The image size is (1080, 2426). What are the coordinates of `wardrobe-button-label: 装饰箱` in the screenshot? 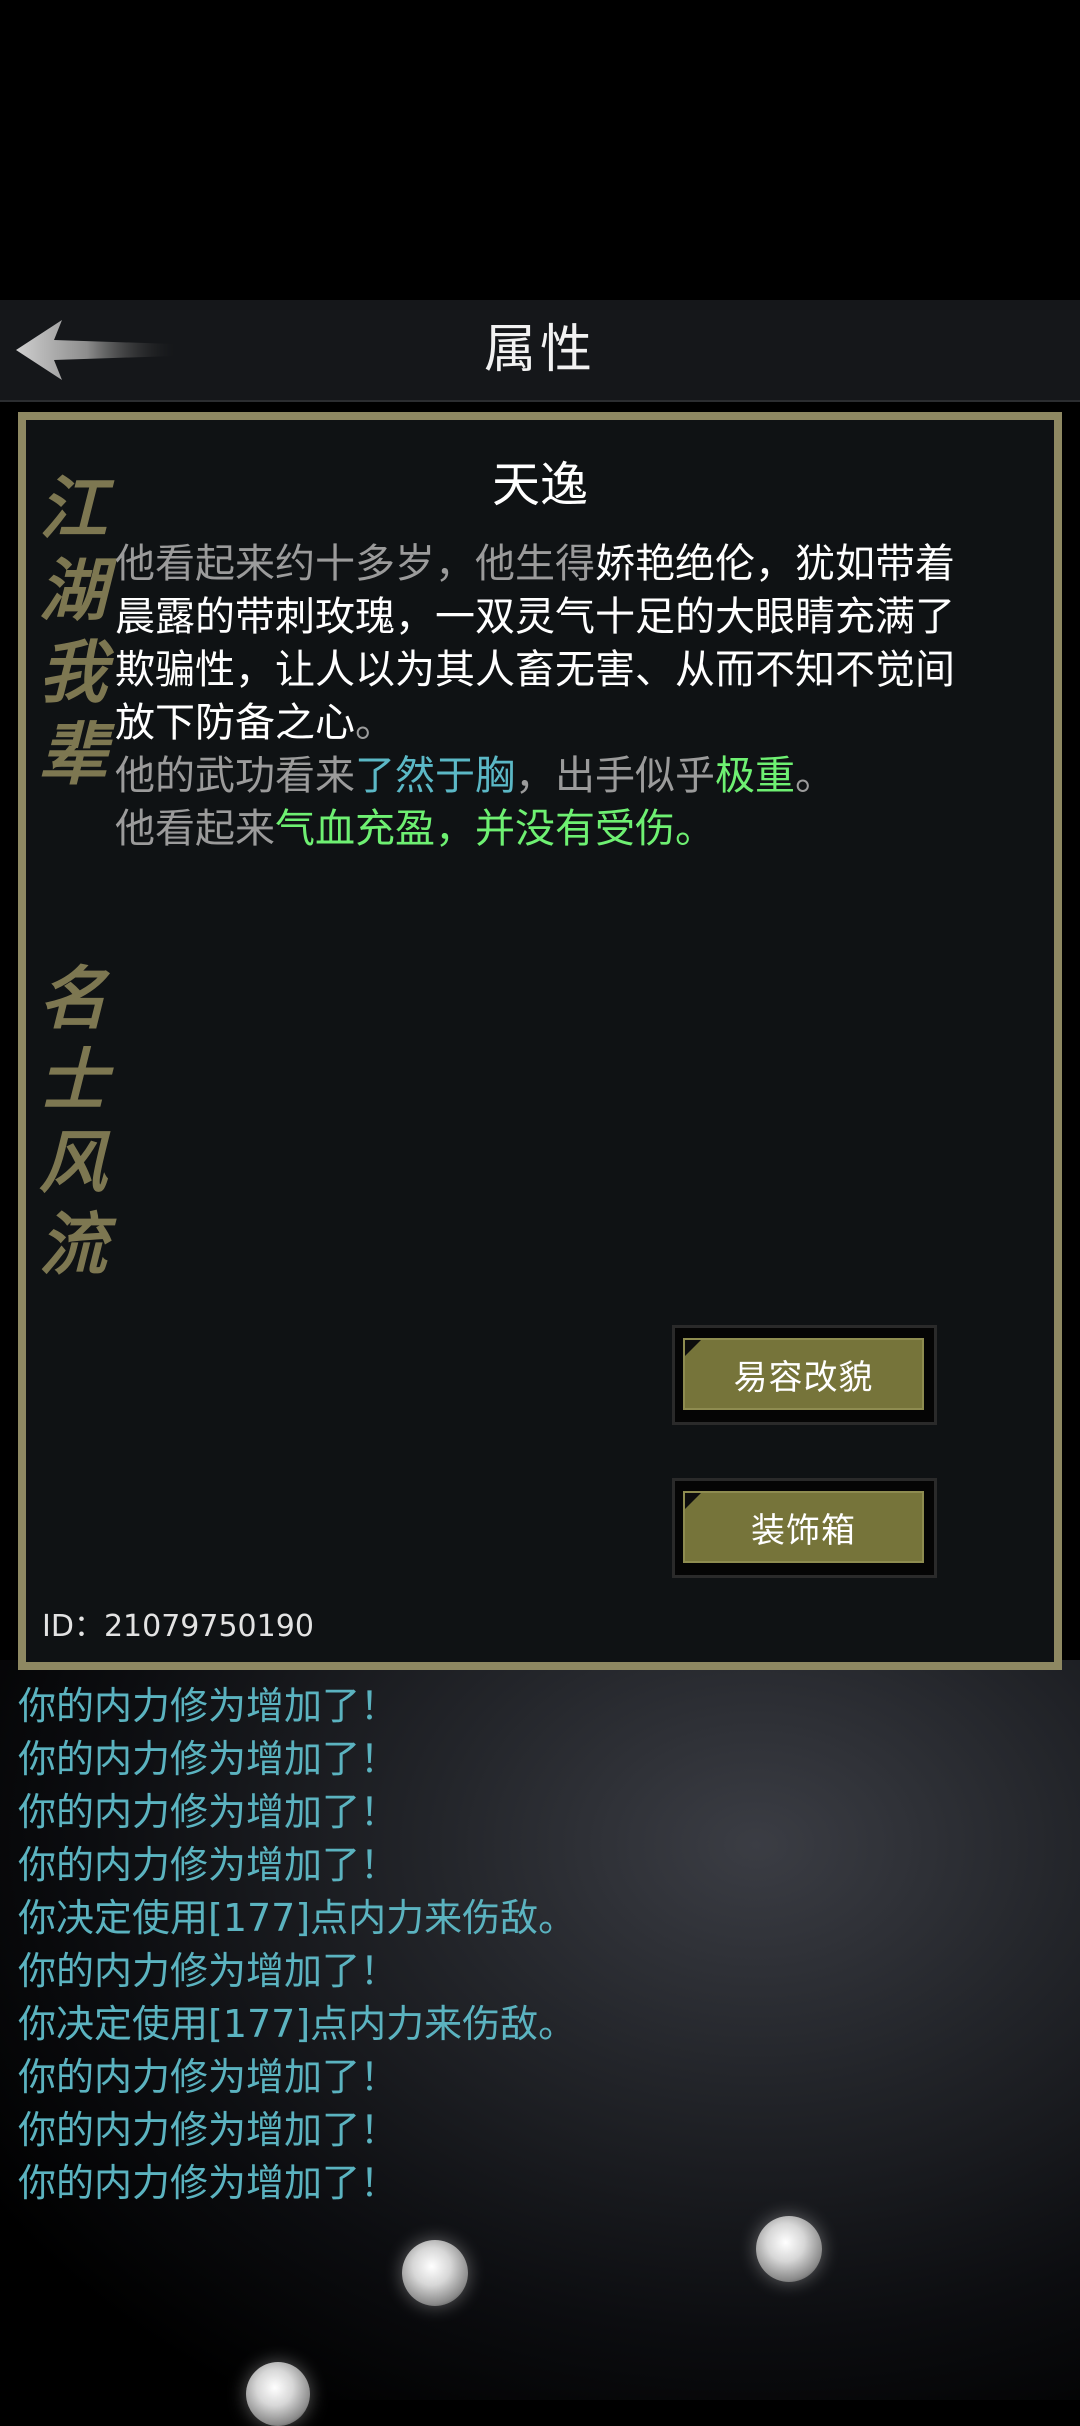 It's located at (803, 1527).